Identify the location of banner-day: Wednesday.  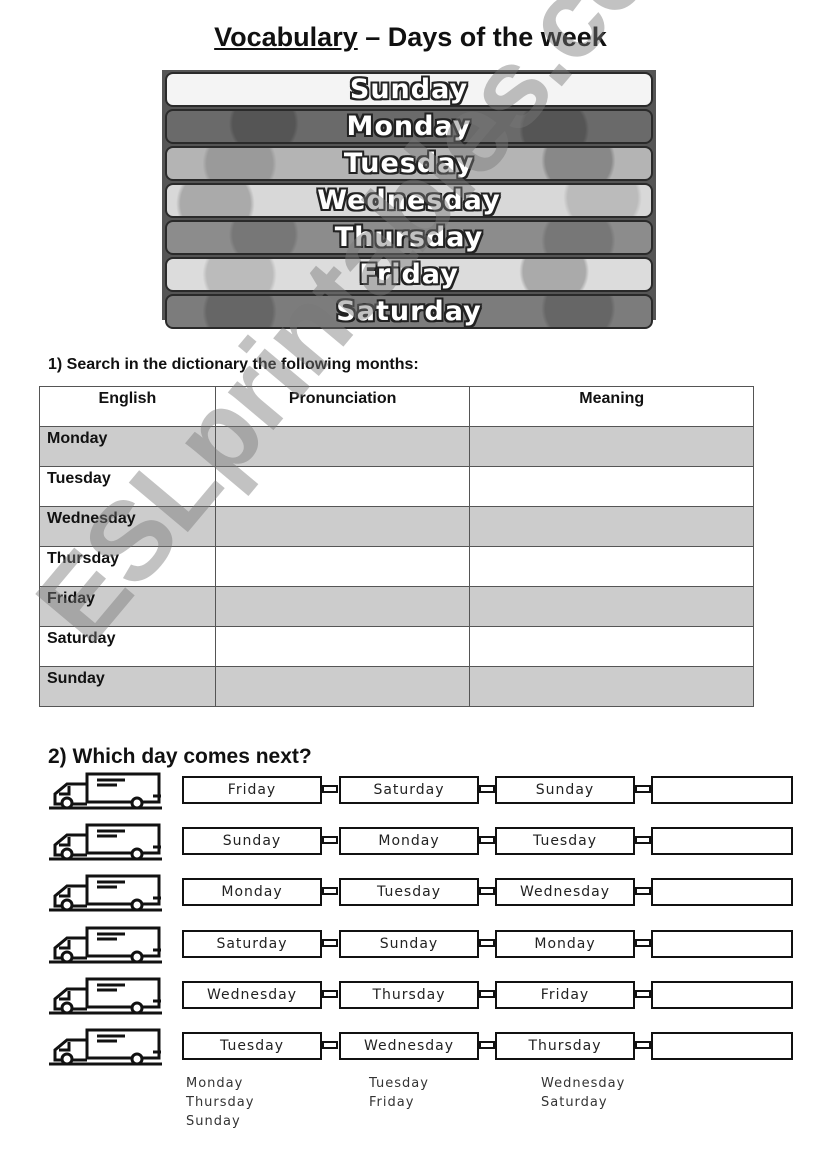
(409, 200).